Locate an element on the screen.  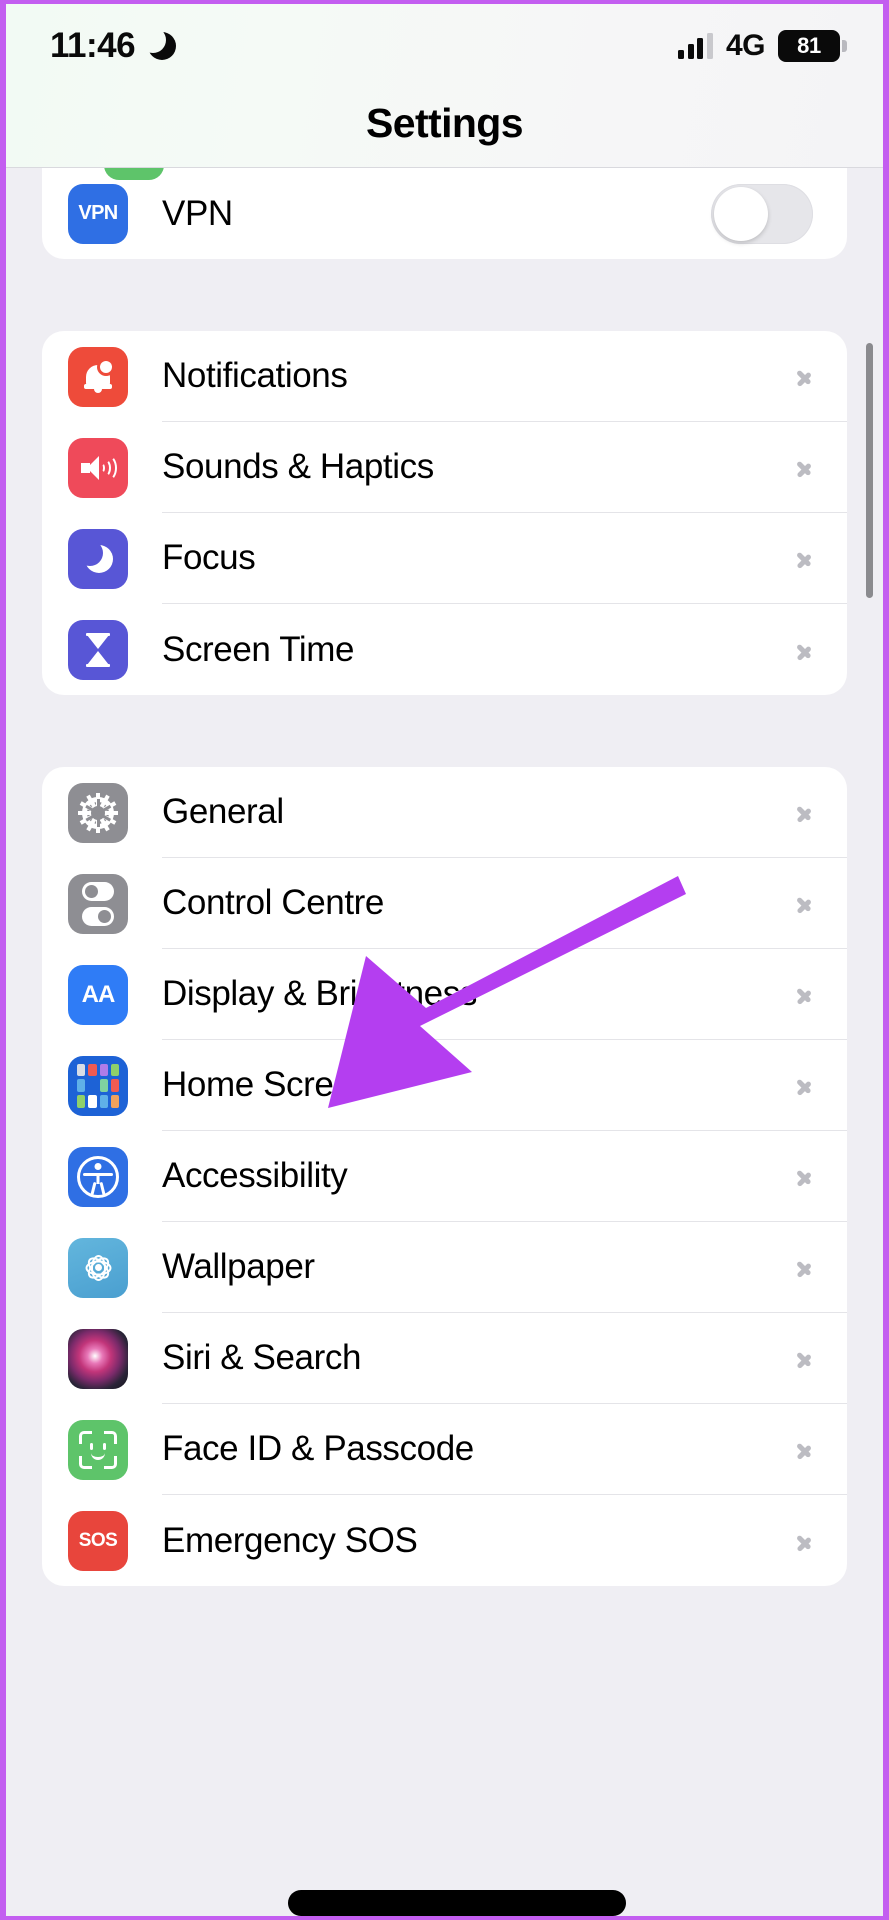
battery-percent-label: 81 is located at coordinates (809, 45).